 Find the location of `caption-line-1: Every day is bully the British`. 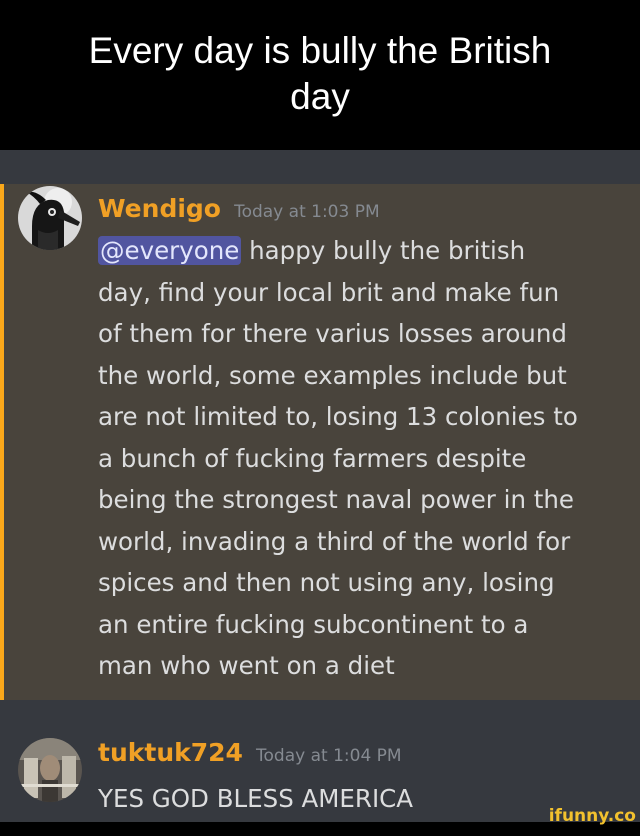

caption-line-1: Every day is bully the British is located at coordinates (320, 50).